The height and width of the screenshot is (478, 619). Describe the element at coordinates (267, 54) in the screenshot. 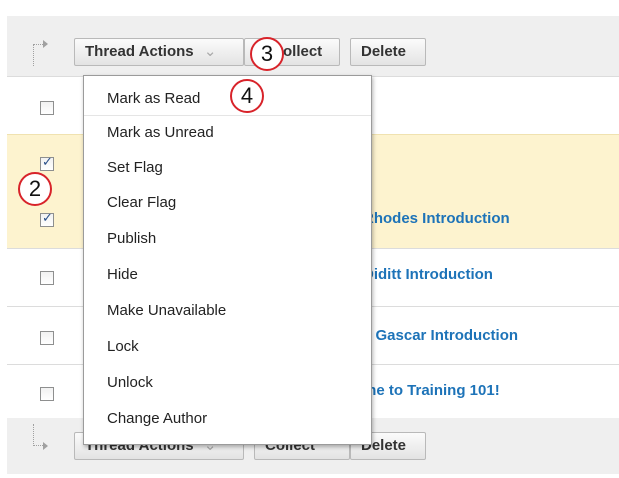

I see `callout-3: 3` at that location.